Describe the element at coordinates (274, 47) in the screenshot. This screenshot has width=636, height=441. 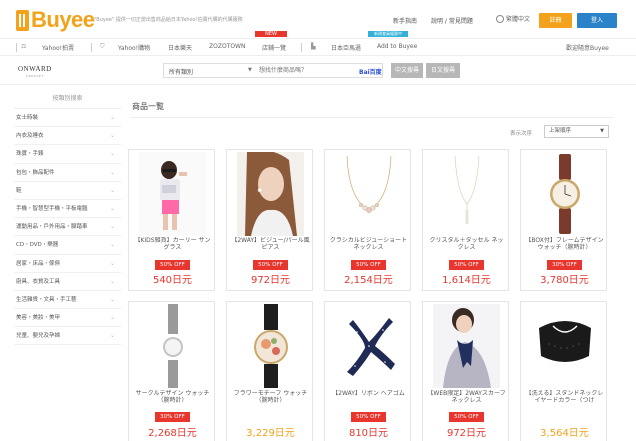
I see `nav-item-store-list: 店鋪一覽` at that location.